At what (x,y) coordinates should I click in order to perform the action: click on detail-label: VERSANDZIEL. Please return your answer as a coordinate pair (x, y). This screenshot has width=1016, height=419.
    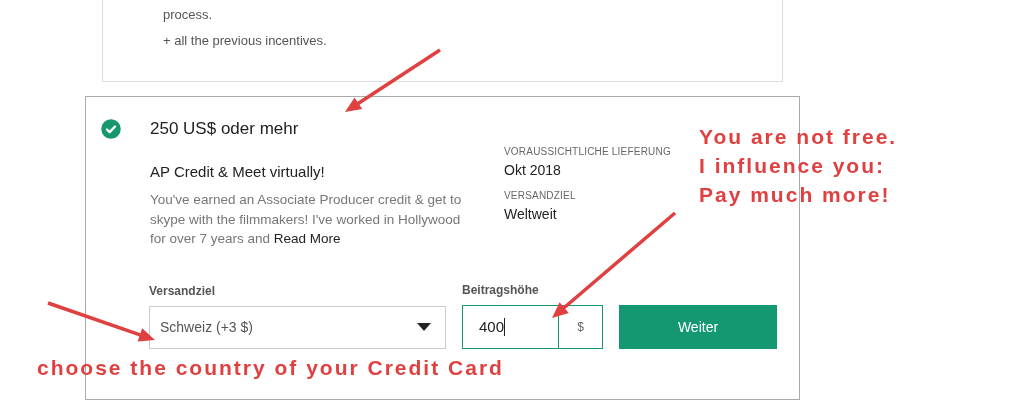
    Looking at the image, I should click on (540, 195).